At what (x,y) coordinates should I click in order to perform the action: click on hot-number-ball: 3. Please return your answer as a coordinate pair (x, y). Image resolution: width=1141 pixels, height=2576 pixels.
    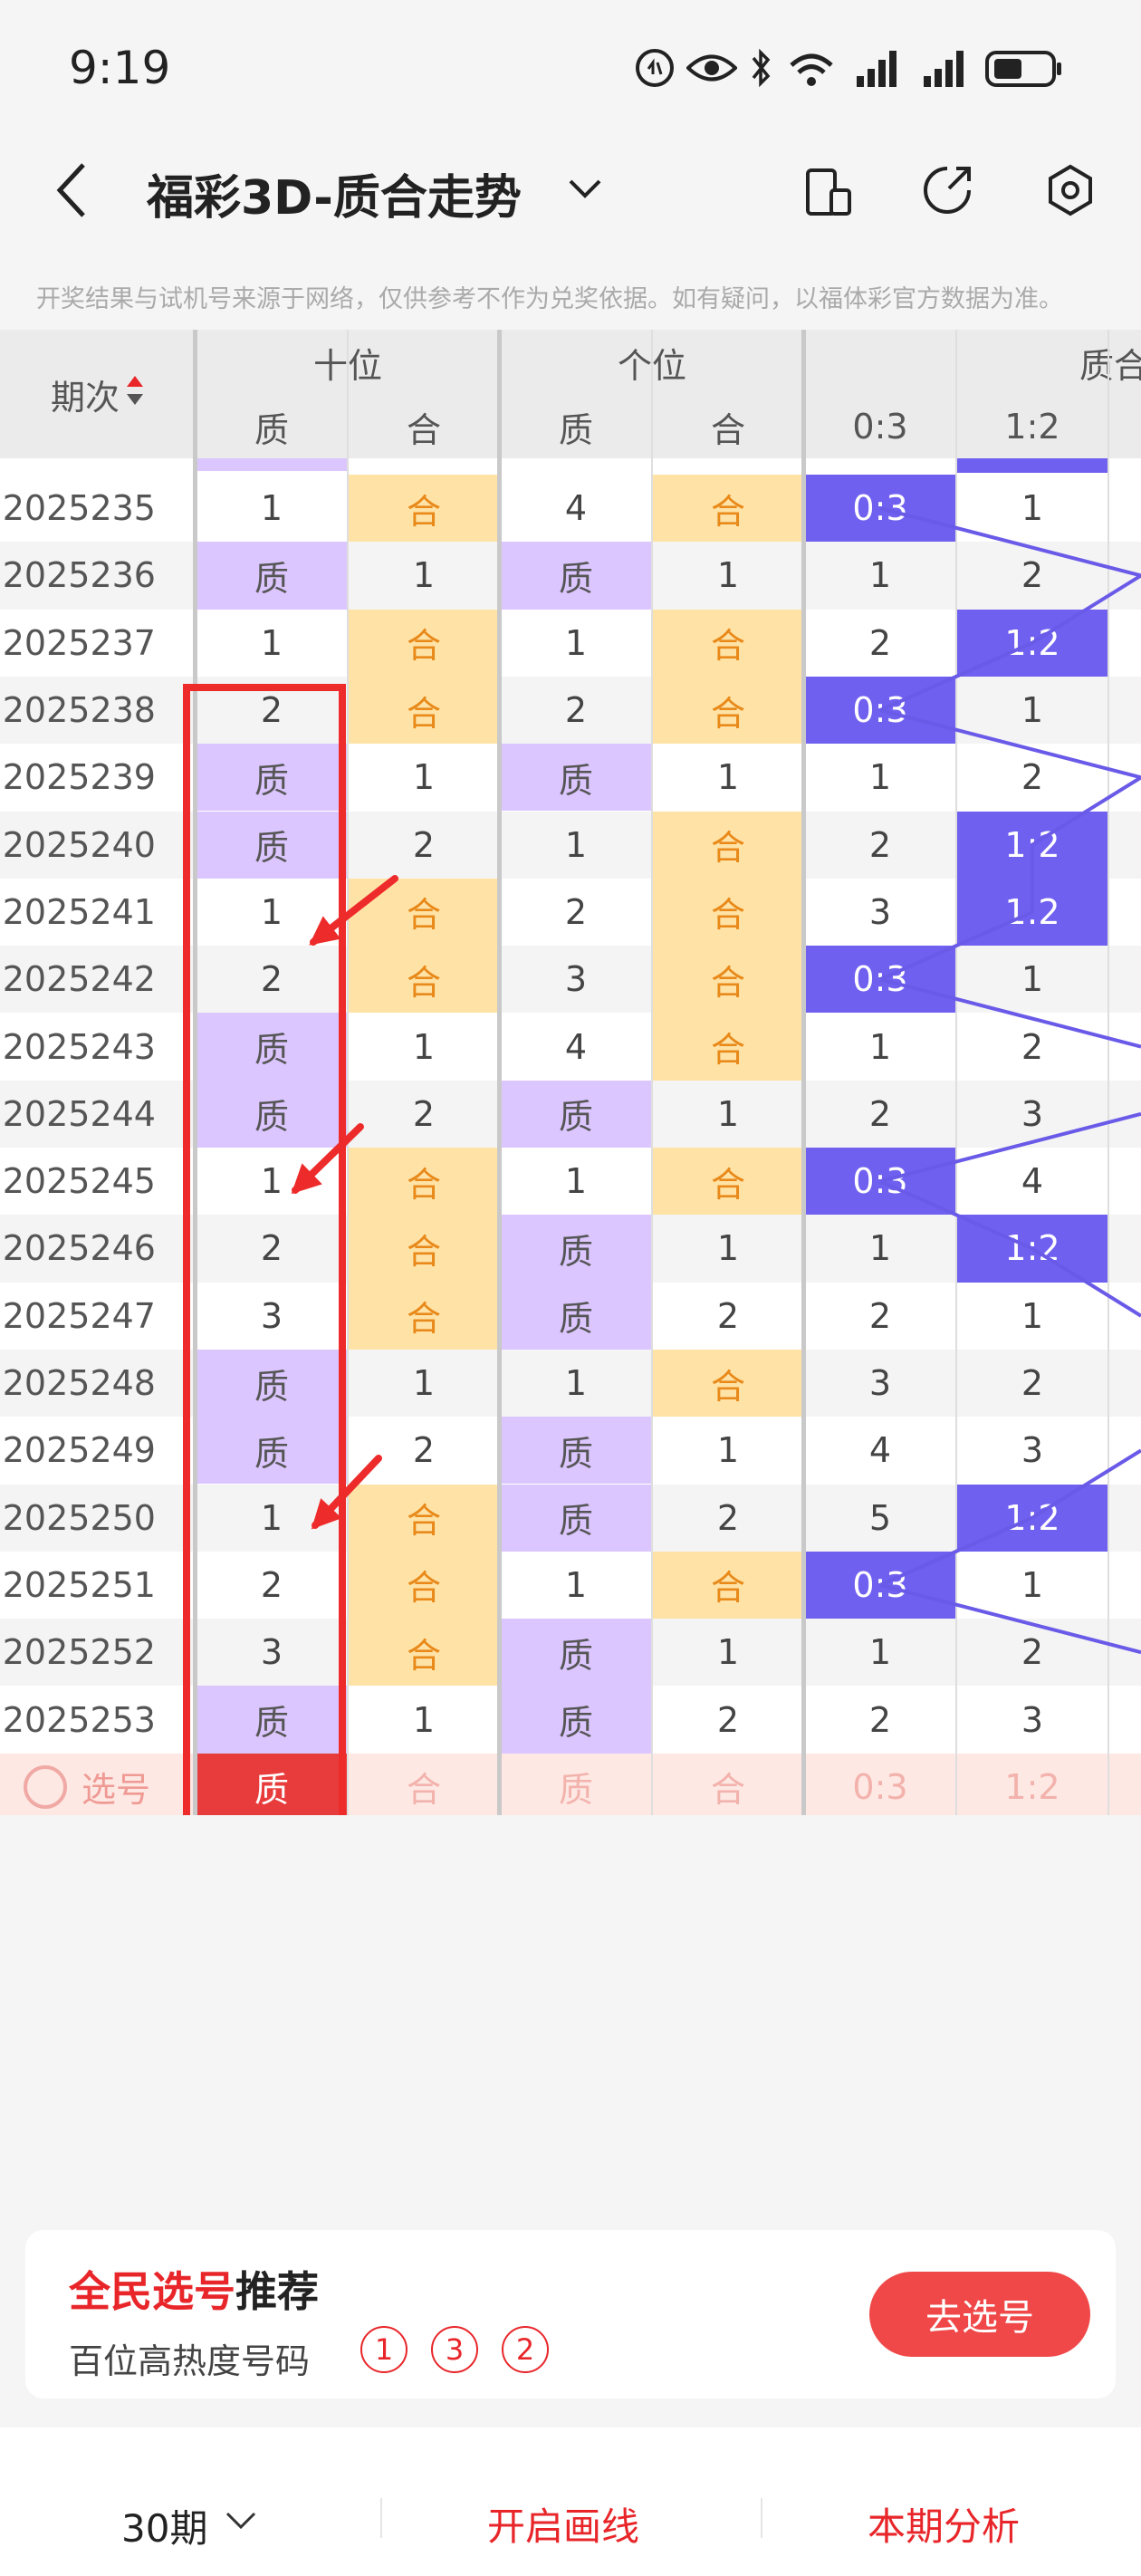
    Looking at the image, I should click on (454, 2349).